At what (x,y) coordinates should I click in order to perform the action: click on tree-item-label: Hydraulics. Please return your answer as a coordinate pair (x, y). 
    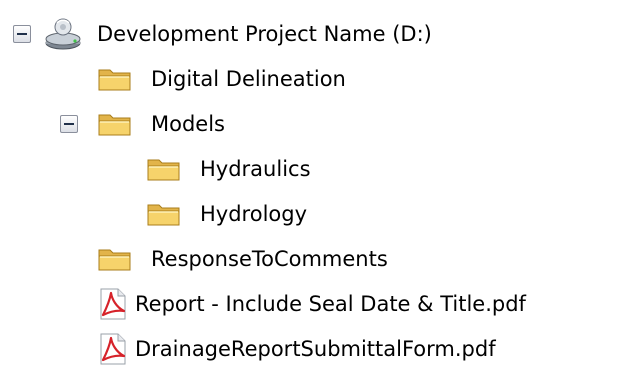
    Looking at the image, I should click on (255, 169).